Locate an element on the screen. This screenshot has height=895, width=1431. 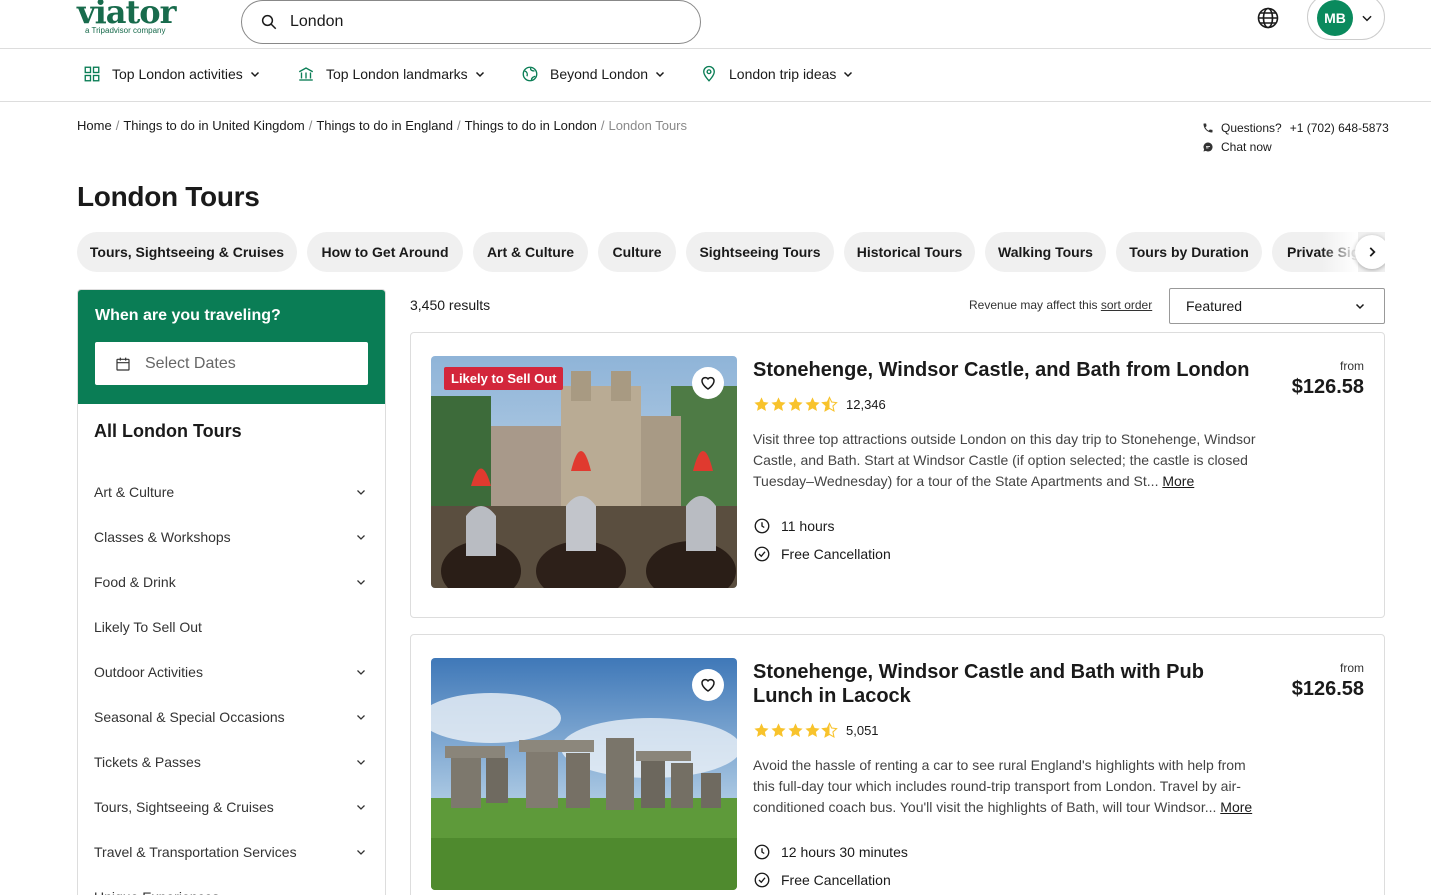
product-price: $126.58 is located at coordinates (1327, 689).